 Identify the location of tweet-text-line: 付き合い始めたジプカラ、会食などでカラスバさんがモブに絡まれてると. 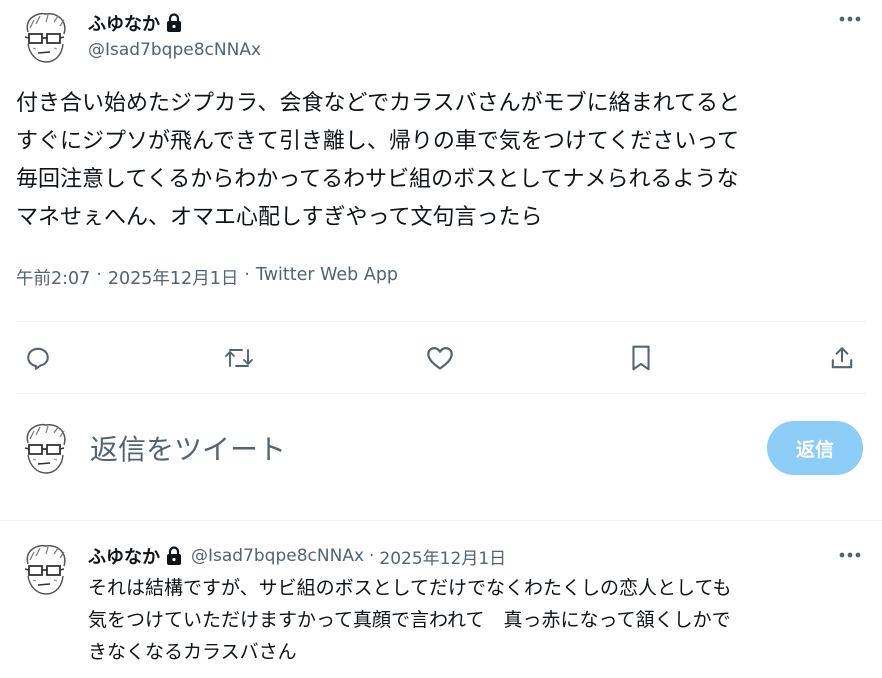
(378, 103).